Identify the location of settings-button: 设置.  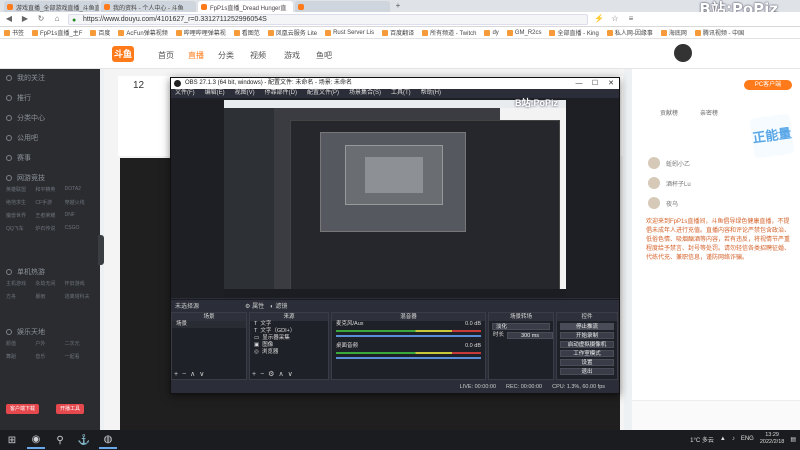
(587, 362).